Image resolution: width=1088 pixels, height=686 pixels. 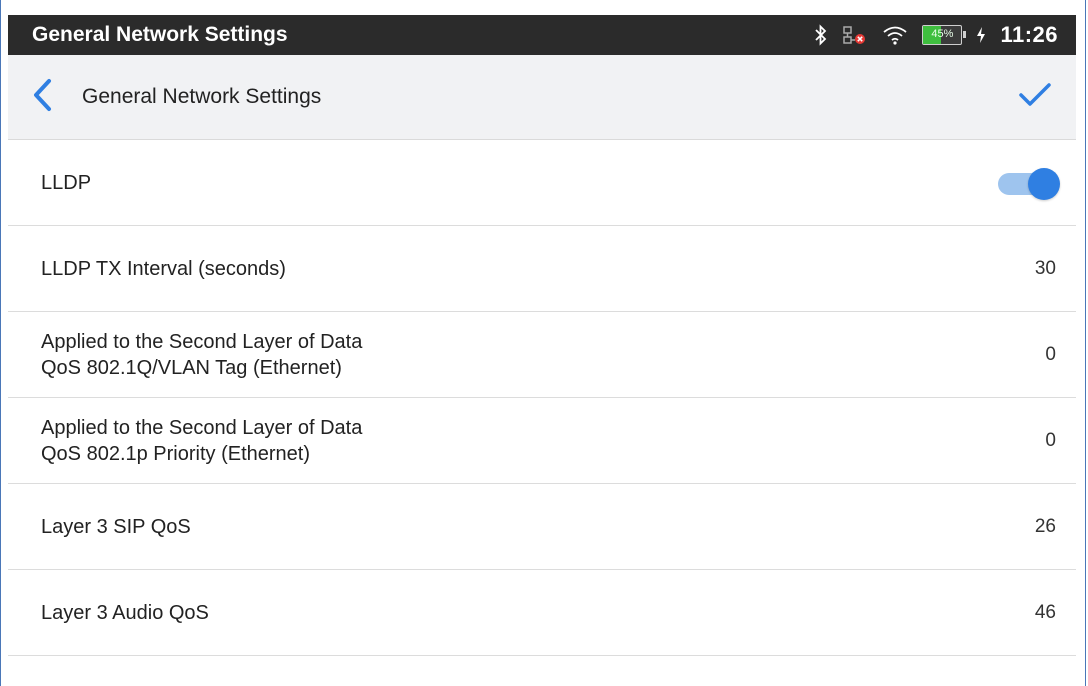 What do you see at coordinates (66, 182) in the screenshot?
I see `setting-label: LLDP` at bounding box center [66, 182].